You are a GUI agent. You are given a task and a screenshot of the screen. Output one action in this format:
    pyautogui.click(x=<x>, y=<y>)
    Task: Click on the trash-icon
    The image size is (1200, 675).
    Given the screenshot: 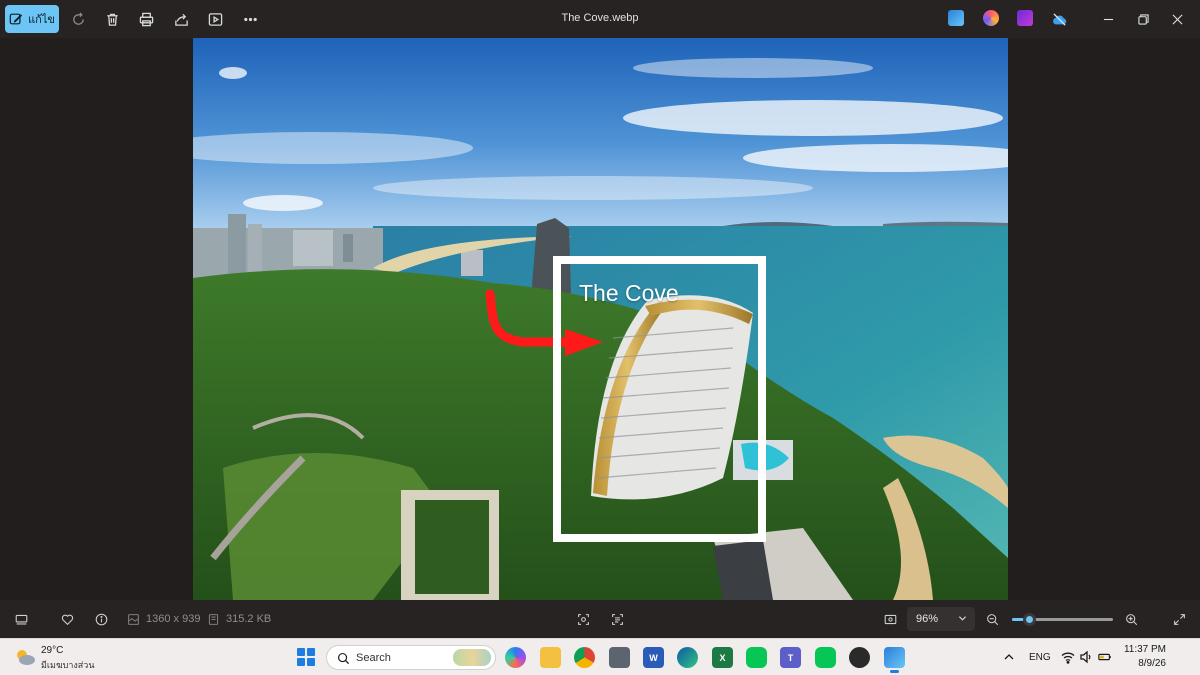 What is the action you would take?
    pyautogui.click(x=112, y=19)
    